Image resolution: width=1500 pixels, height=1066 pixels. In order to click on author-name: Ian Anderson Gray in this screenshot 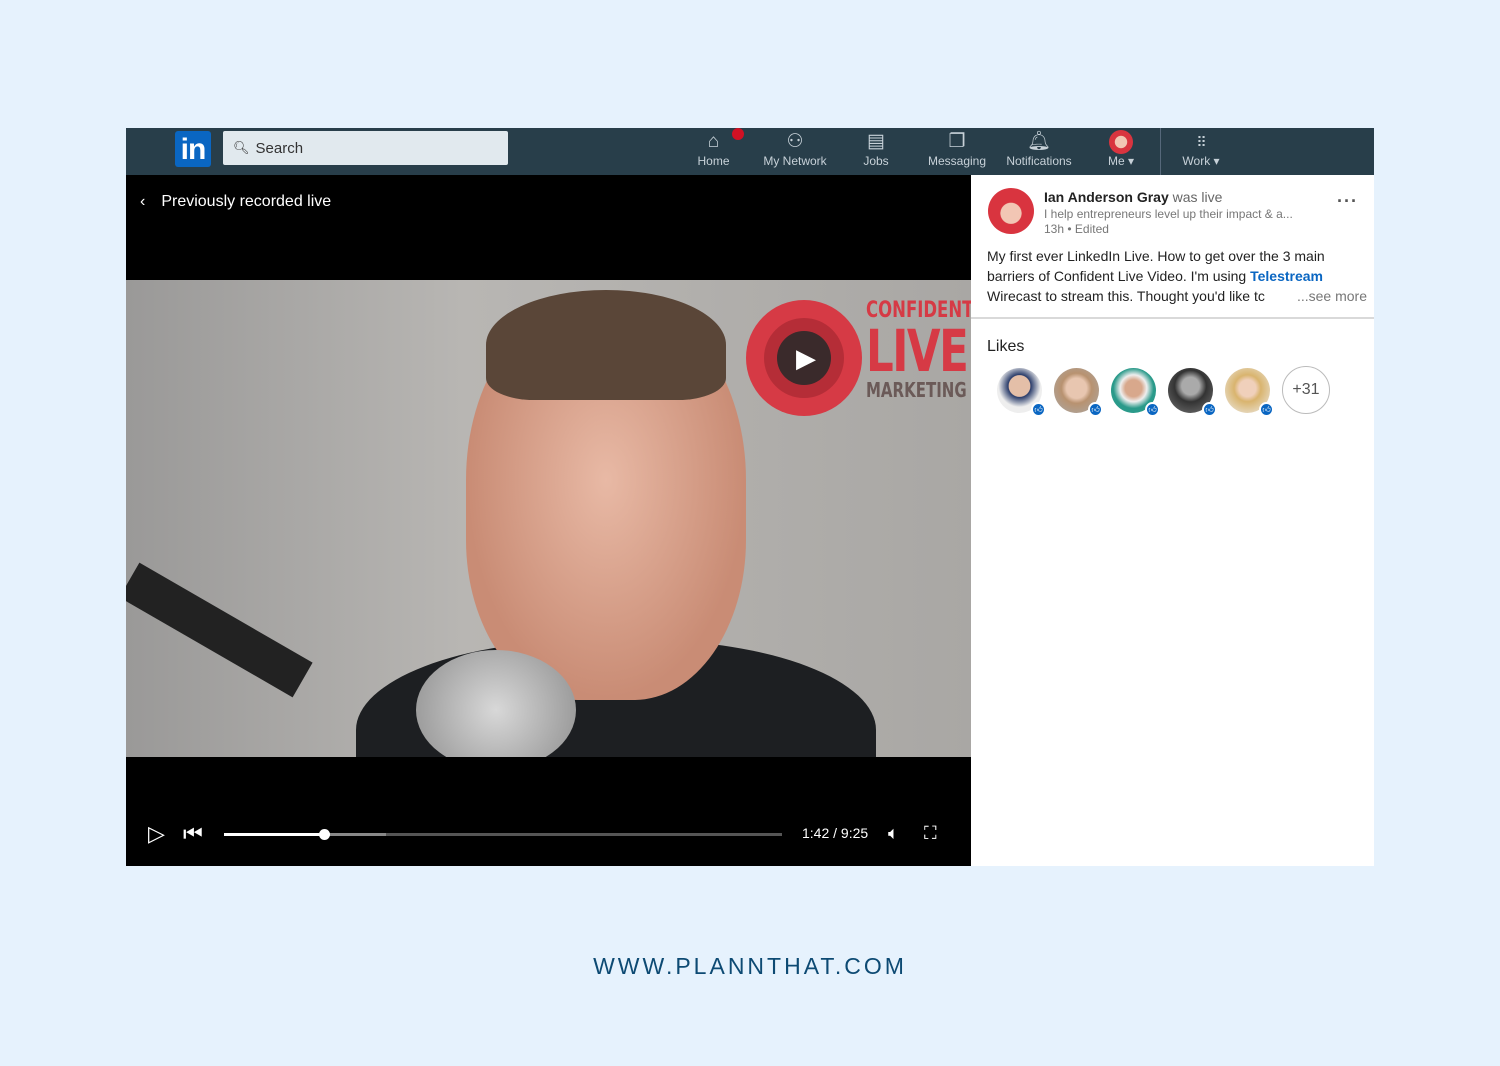, I will do `click(1106, 197)`.